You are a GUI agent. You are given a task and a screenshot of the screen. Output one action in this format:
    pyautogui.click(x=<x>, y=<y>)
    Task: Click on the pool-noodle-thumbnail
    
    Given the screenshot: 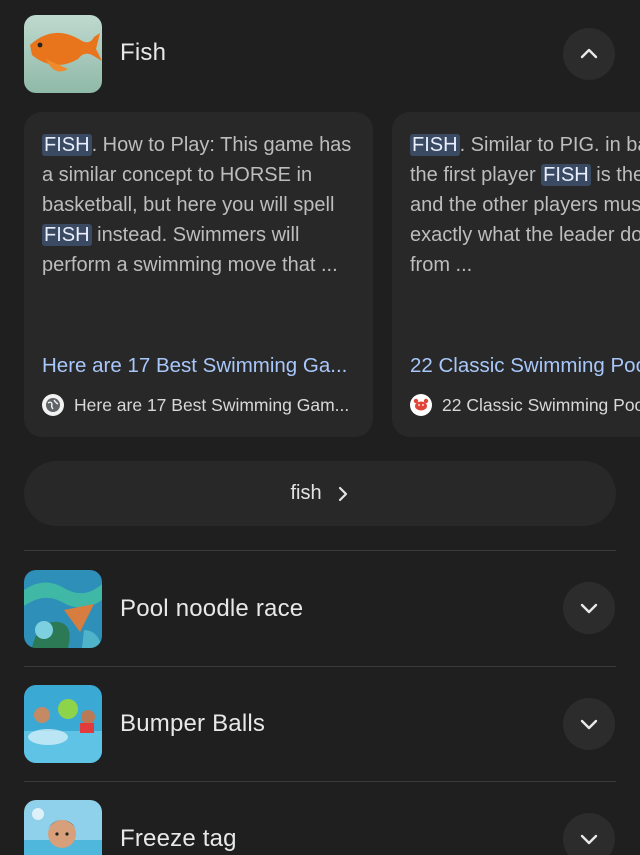 What is the action you would take?
    pyautogui.click(x=63, y=609)
    